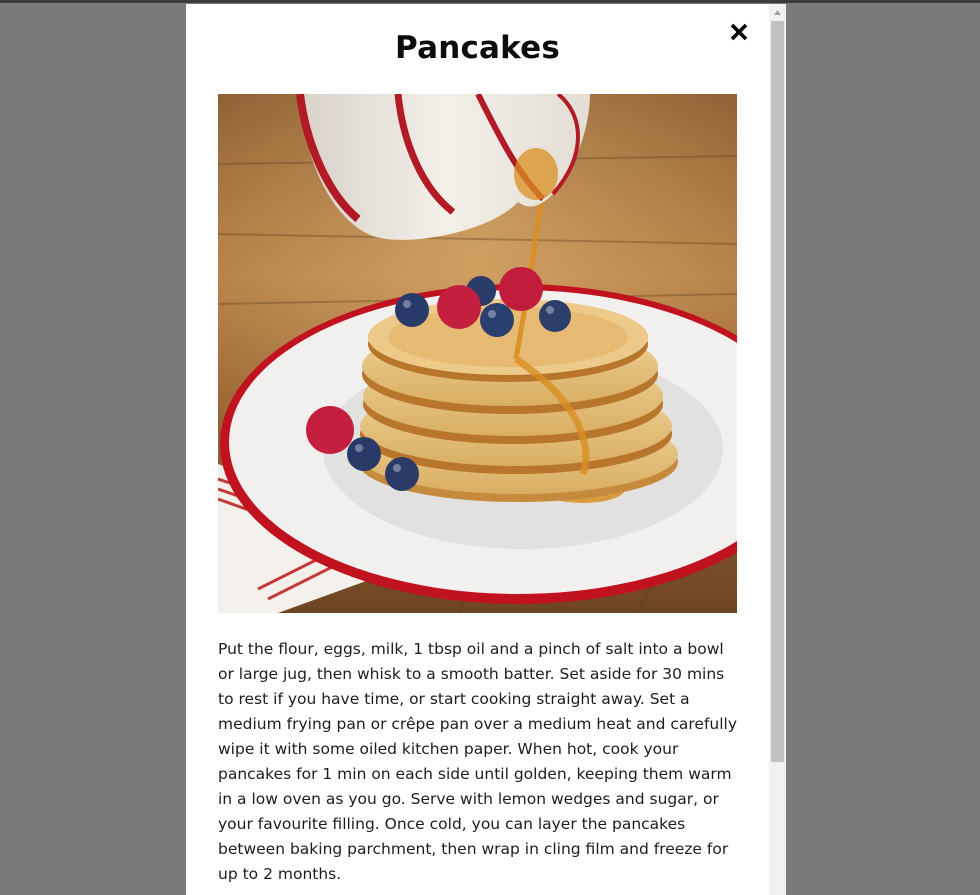 The height and width of the screenshot is (895, 980). I want to click on scroll-up-button, so click(777, 12).